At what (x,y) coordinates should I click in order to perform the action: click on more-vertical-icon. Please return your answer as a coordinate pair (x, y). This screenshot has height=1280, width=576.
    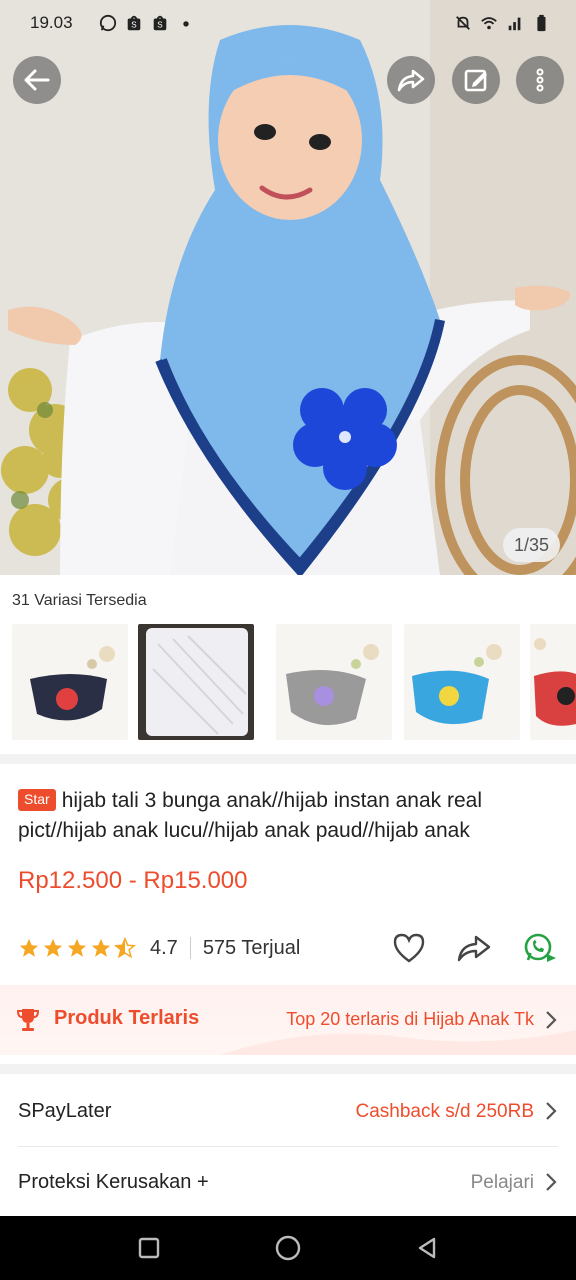
    Looking at the image, I should click on (540, 80).